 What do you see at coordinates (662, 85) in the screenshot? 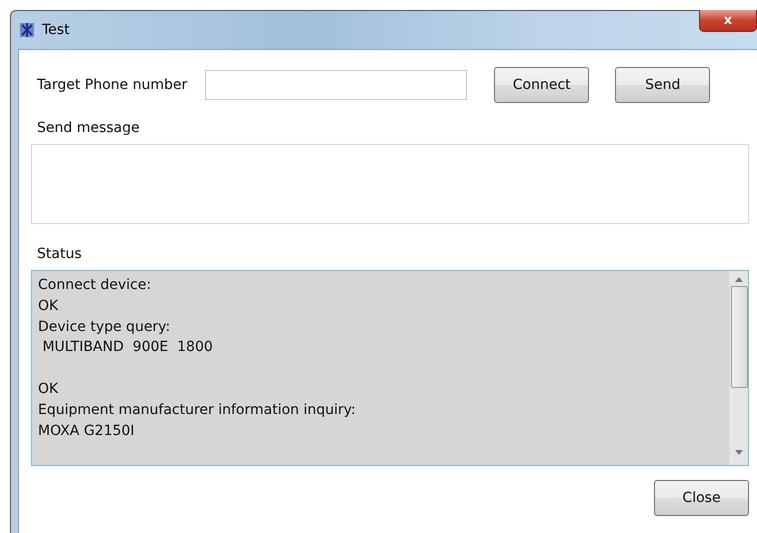
I see `send-button: Send` at bounding box center [662, 85].